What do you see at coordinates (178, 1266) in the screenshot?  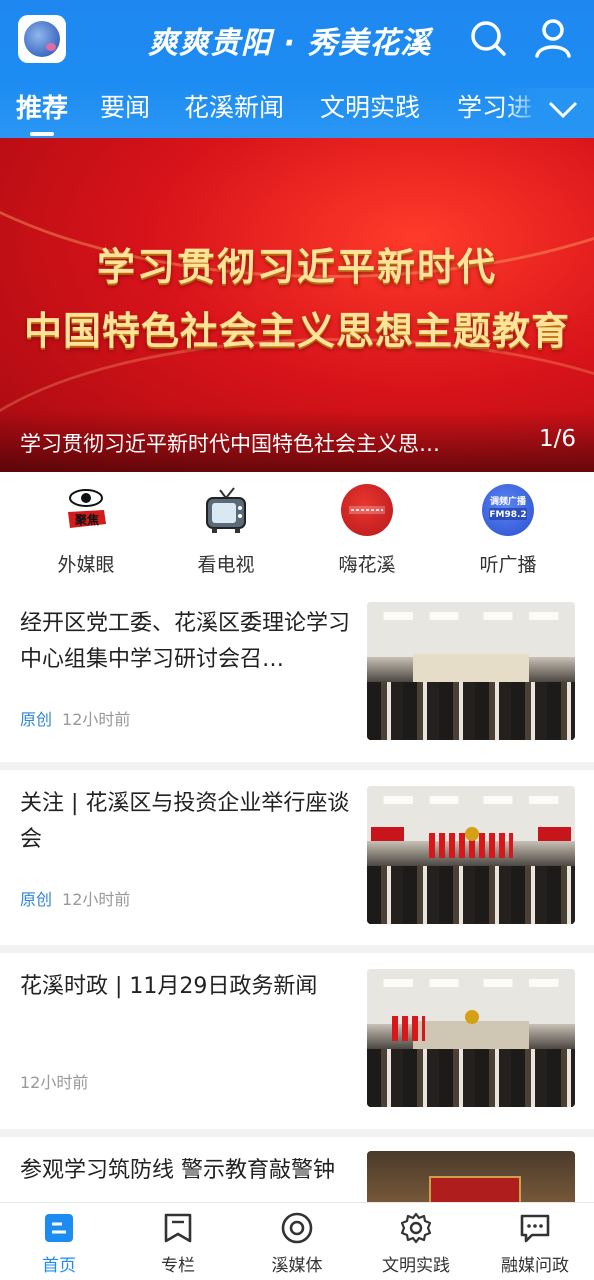 I see `nav-label: 专栏` at bounding box center [178, 1266].